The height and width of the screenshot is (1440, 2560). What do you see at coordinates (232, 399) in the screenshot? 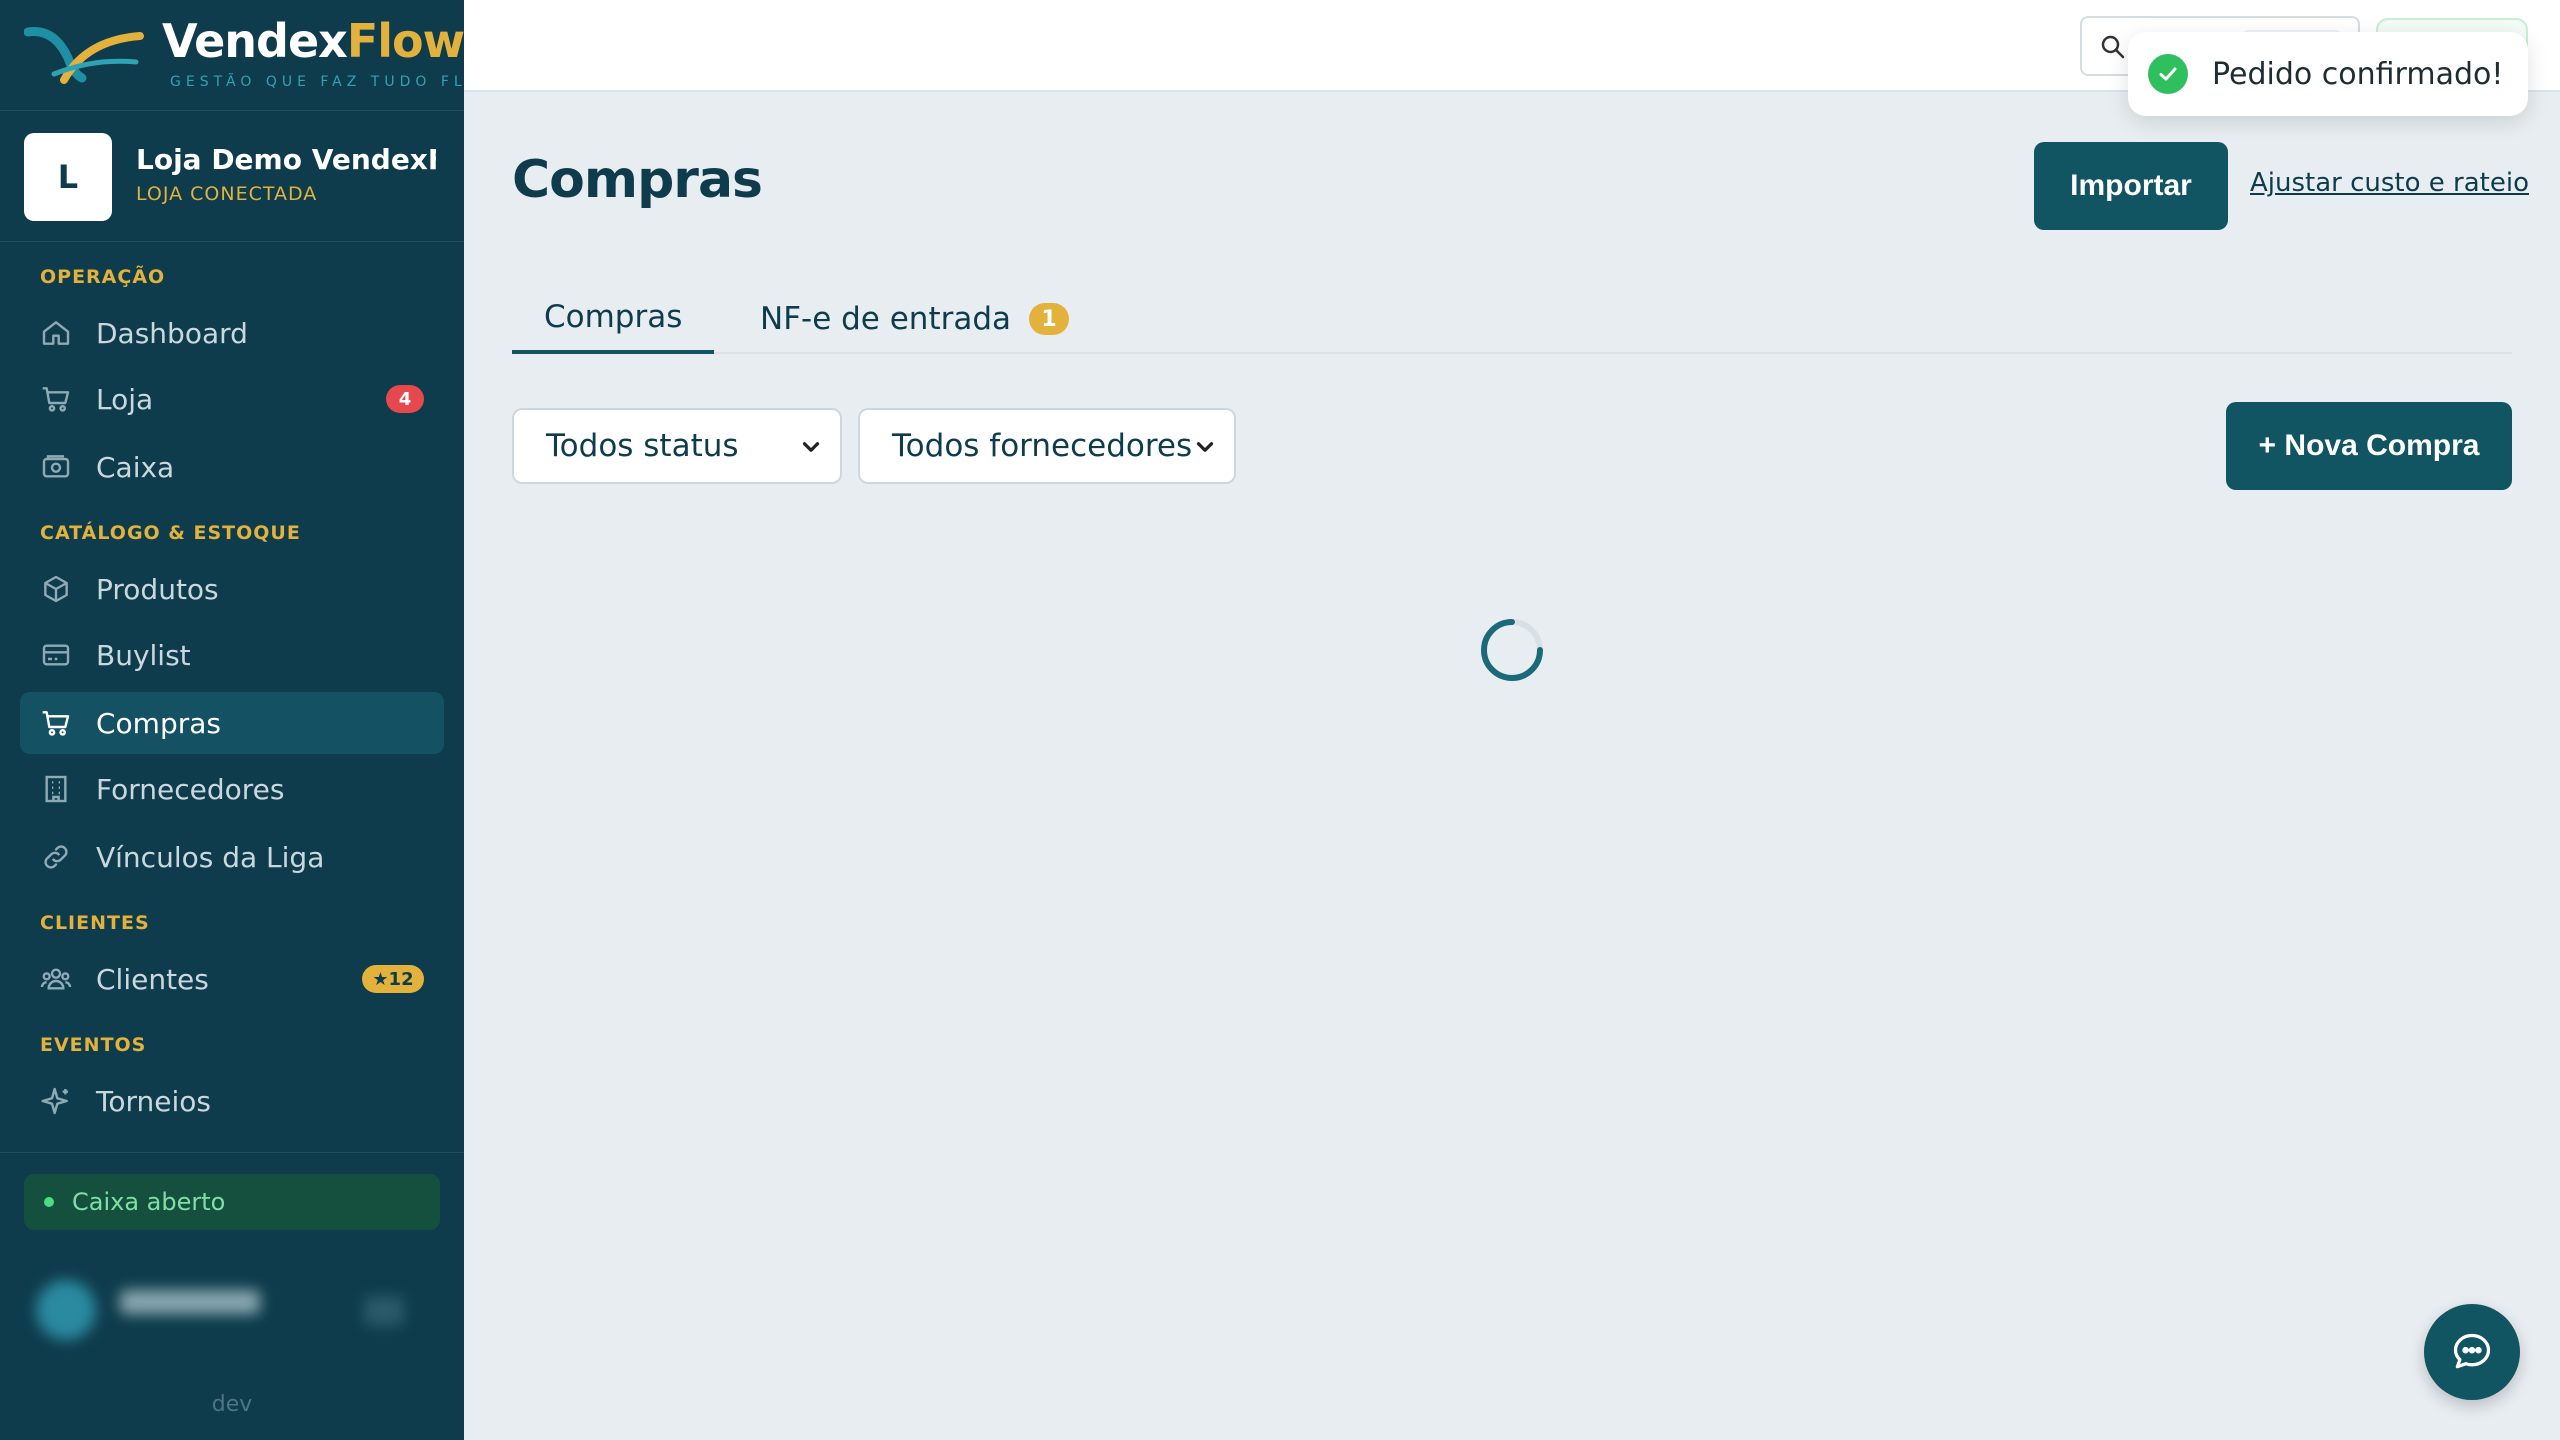
I see `sidebar-item-loja: Loja 4` at bounding box center [232, 399].